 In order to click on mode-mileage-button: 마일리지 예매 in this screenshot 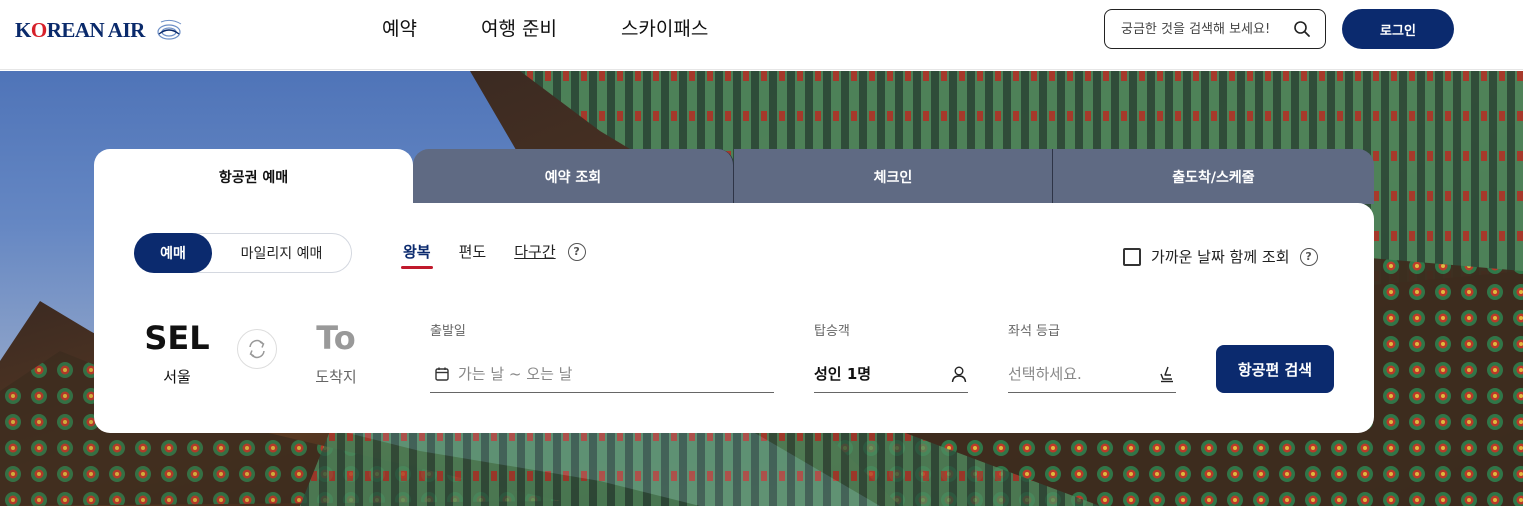, I will do `click(281, 253)`.